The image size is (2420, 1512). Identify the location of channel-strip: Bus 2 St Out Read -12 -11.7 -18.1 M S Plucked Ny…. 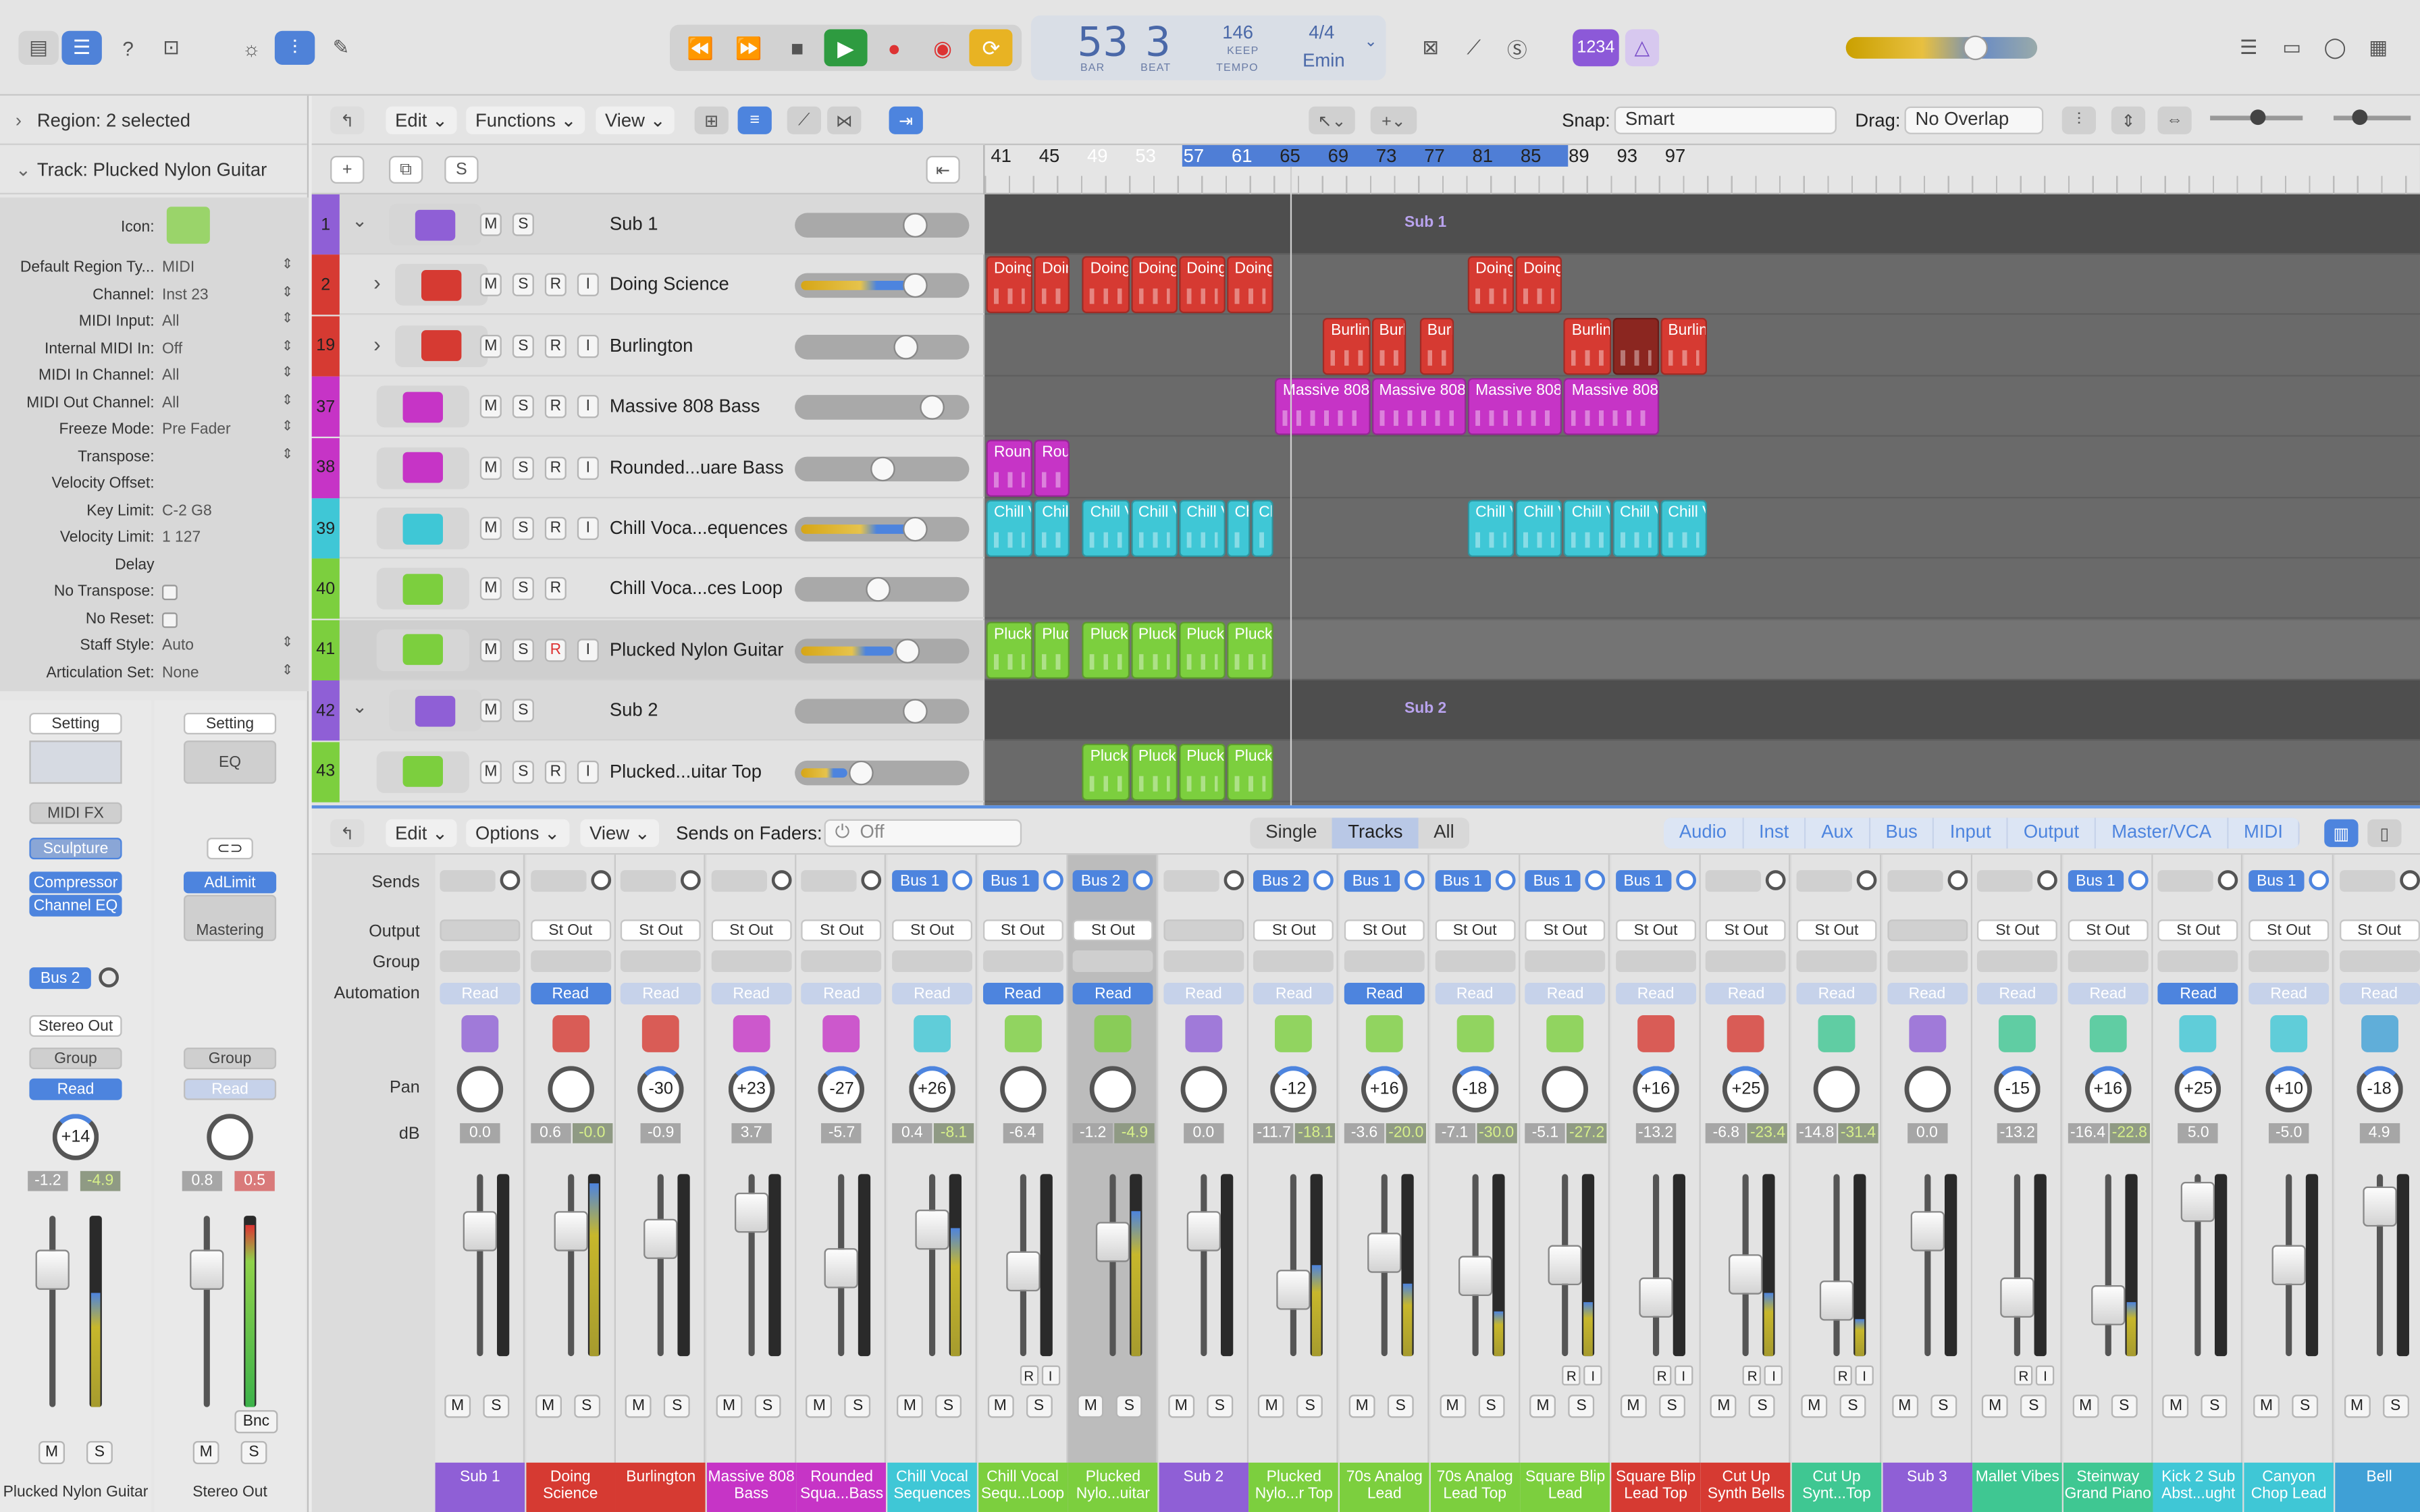
(1294, 1183).